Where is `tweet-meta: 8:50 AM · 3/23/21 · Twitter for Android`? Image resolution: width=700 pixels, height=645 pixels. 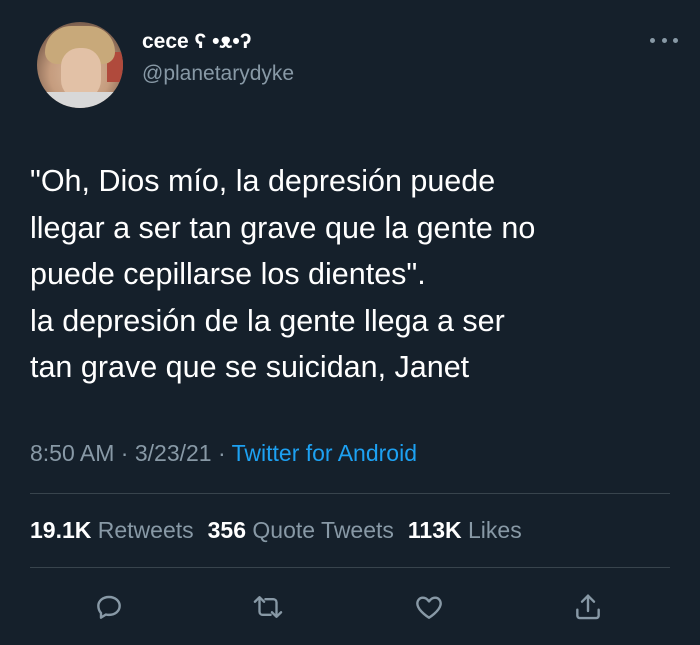 tweet-meta: 8:50 AM · 3/23/21 · Twitter for Android is located at coordinates (223, 453).